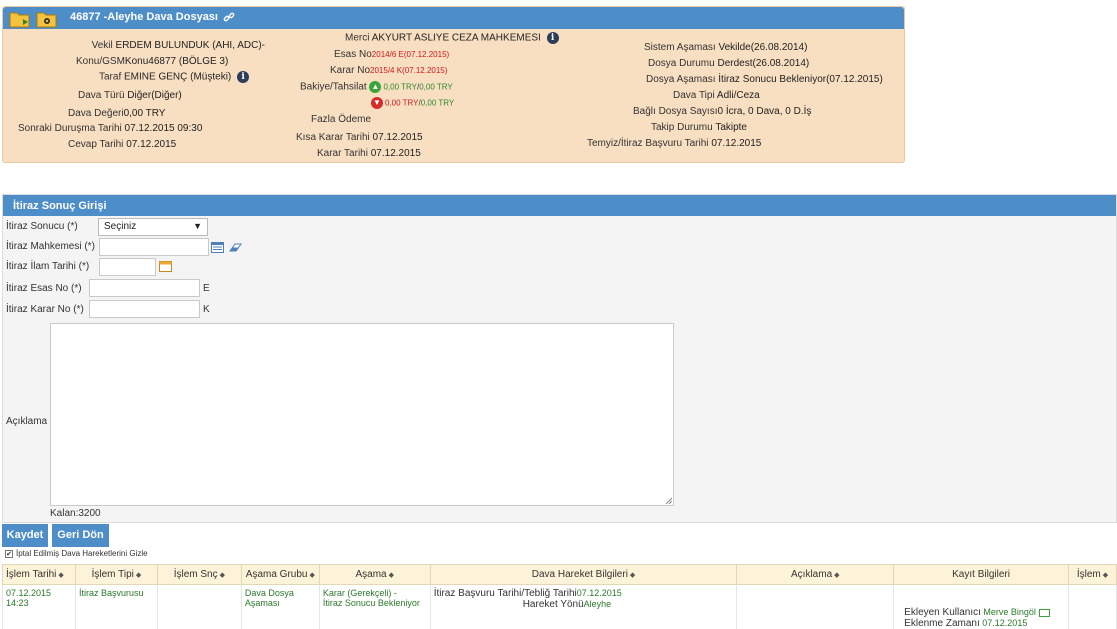 The image size is (1117, 629). What do you see at coordinates (154, 247) in the screenshot?
I see `mahkeme-input` at bounding box center [154, 247].